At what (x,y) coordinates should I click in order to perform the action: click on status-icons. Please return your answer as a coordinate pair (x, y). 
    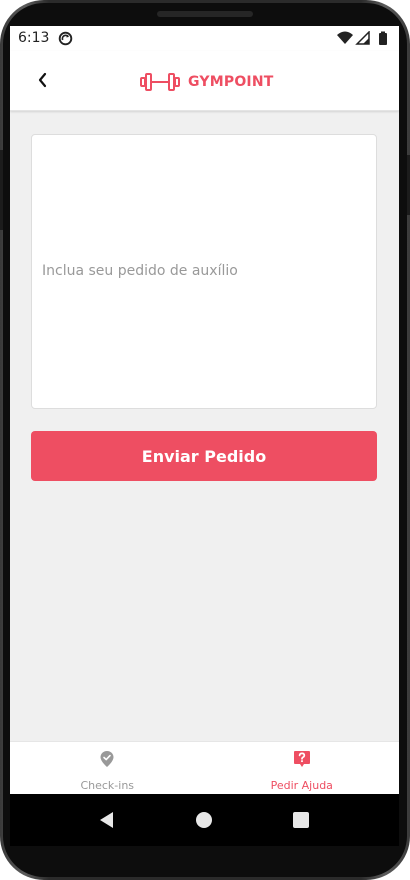
    Looking at the image, I should click on (362, 38).